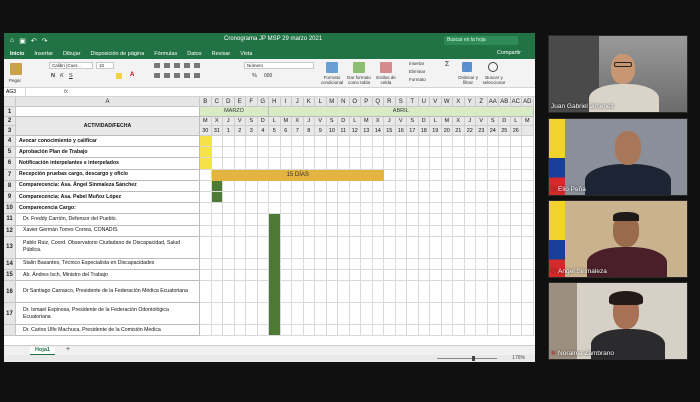 Image resolution: width=700 pixels, height=402 pixels. Describe the element at coordinates (459, 102) in the screenshot. I see `column-header: X` at that location.